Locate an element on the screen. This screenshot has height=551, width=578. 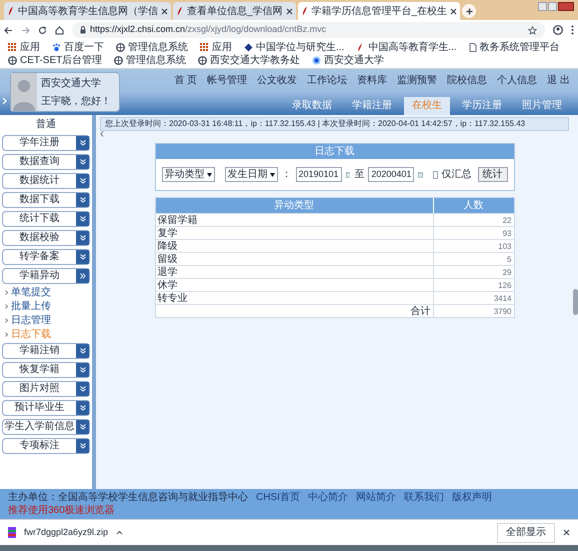
sidebar-button: 学生入学前信息 is located at coordinates (46, 427).